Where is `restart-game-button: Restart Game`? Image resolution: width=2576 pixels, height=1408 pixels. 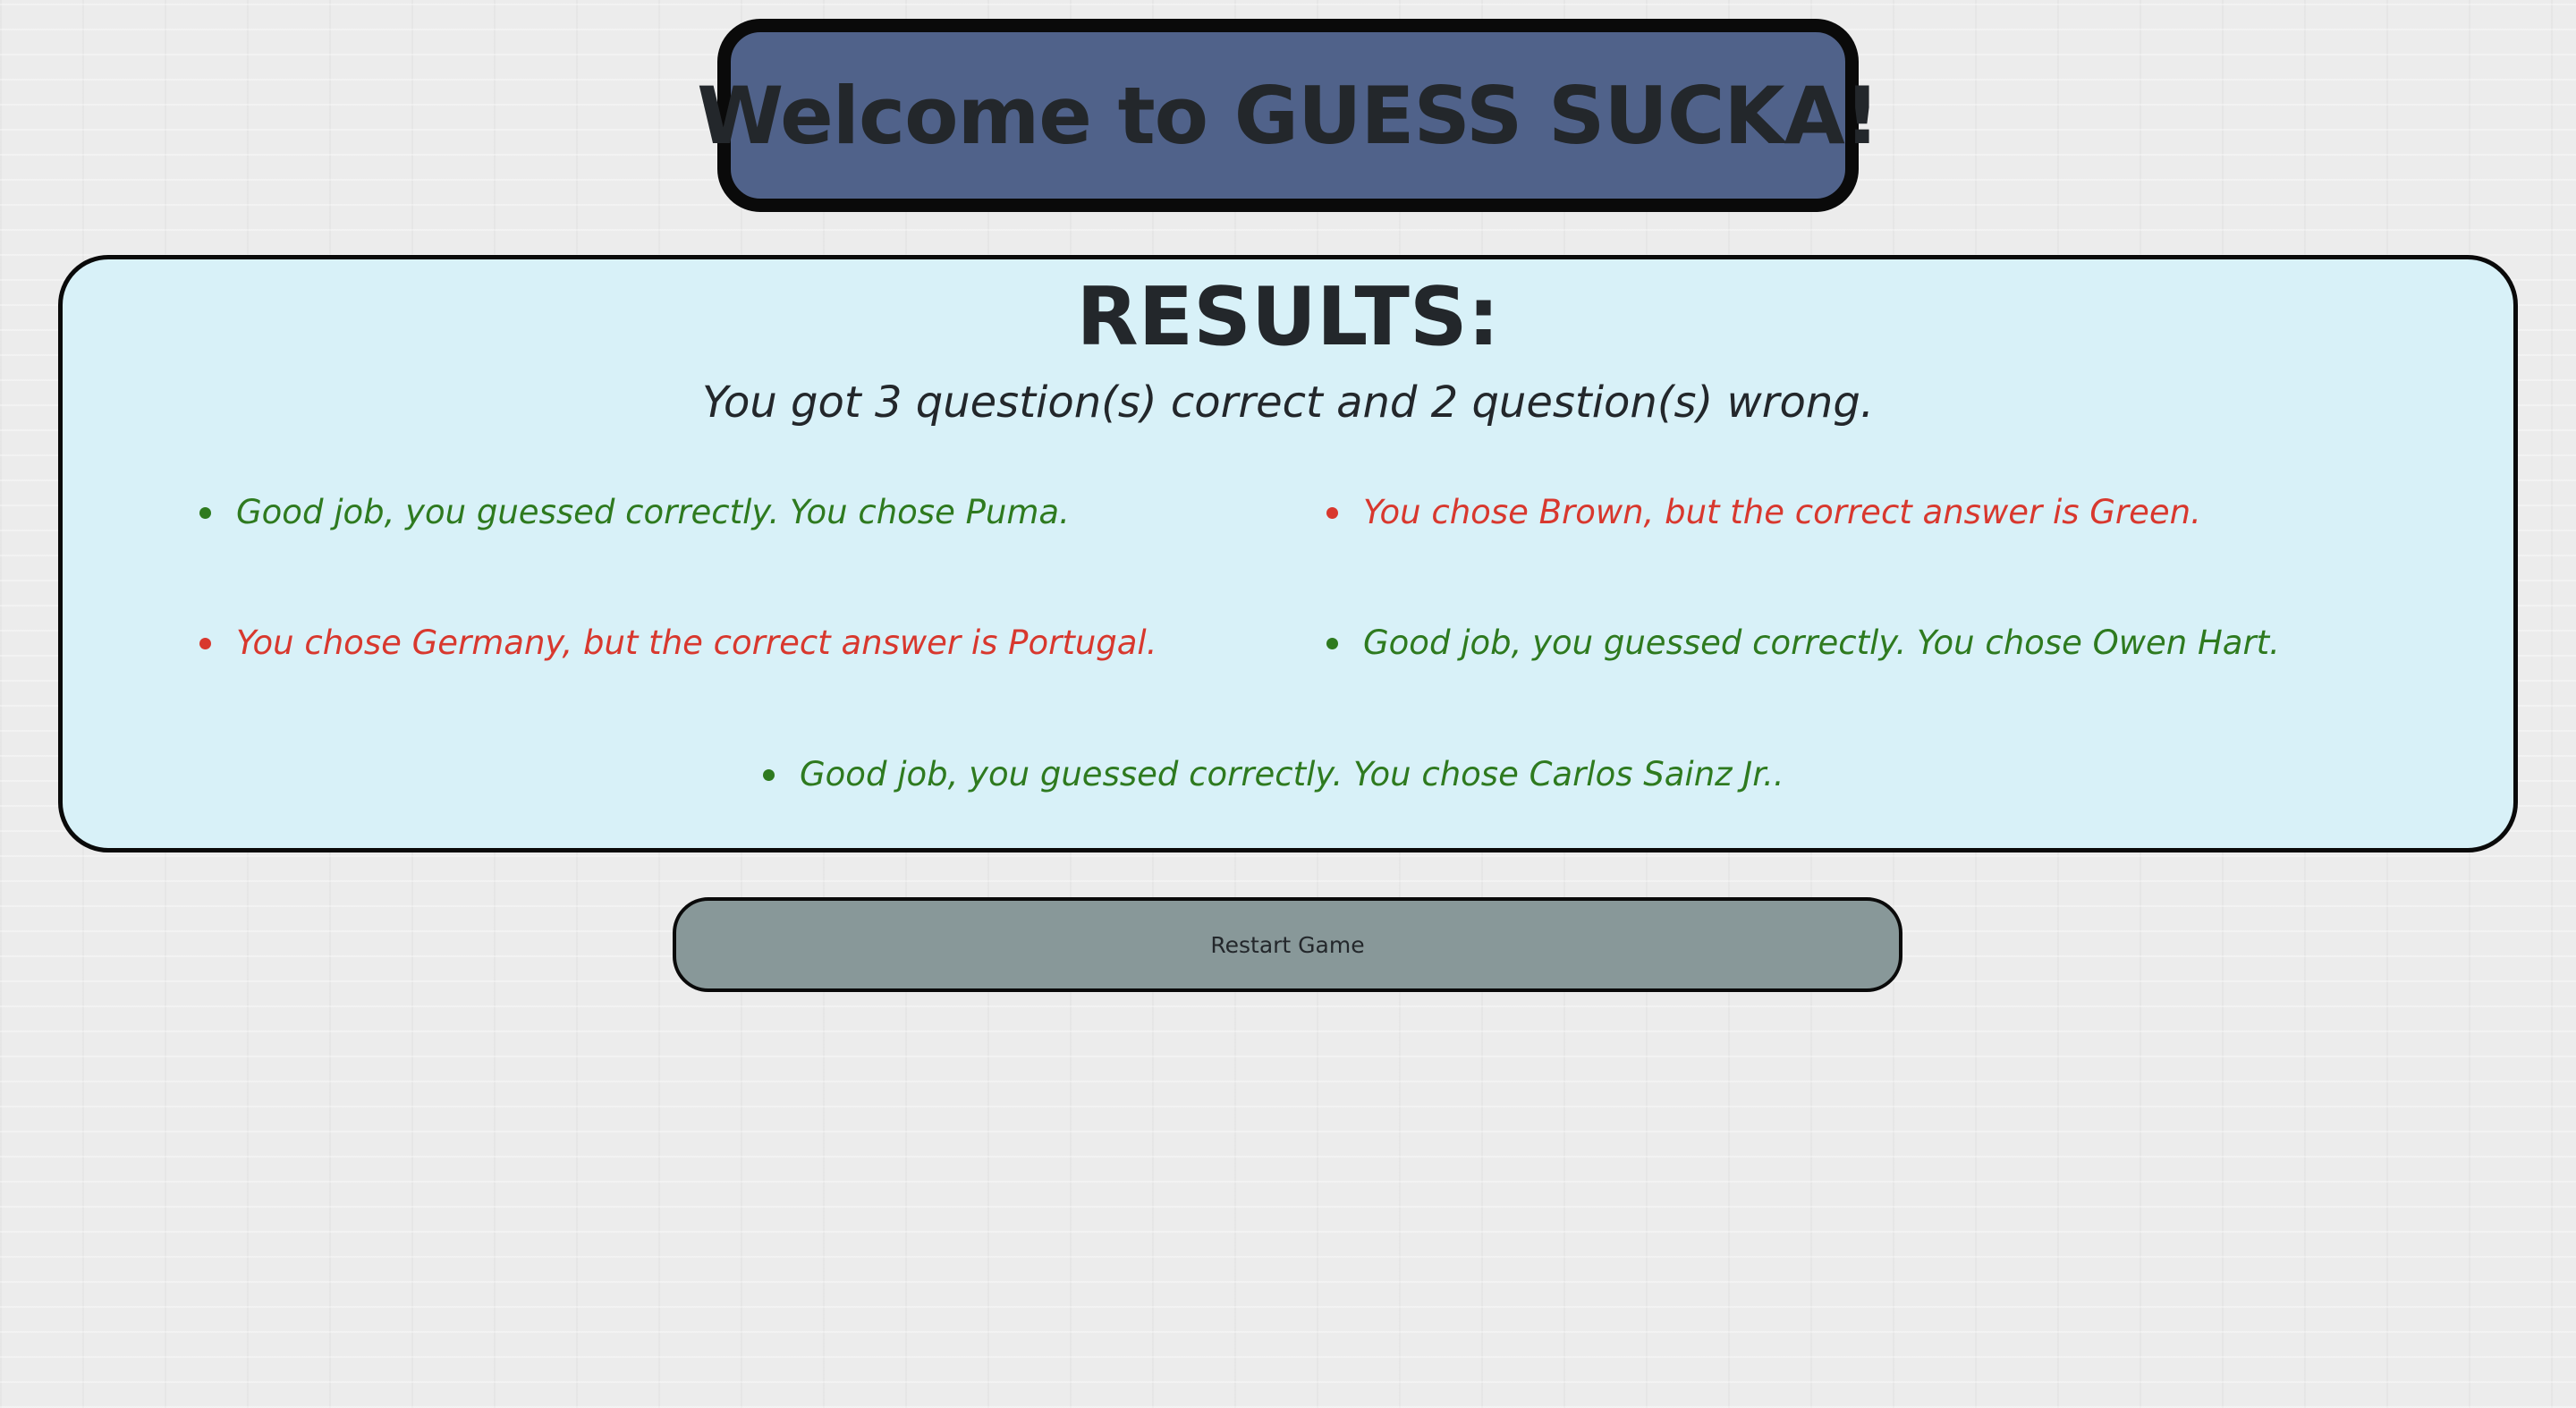 restart-game-button: Restart Game is located at coordinates (1287, 945).